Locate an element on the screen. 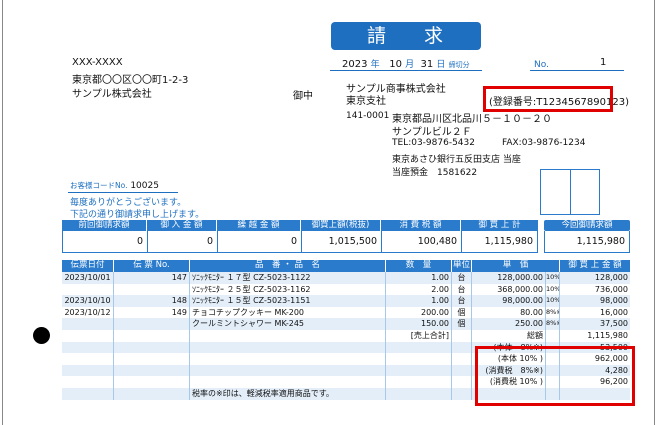 This screenshot has width=657, height=425. grand-total-header: 今回御請求額 is located at coordinates (587, 225).